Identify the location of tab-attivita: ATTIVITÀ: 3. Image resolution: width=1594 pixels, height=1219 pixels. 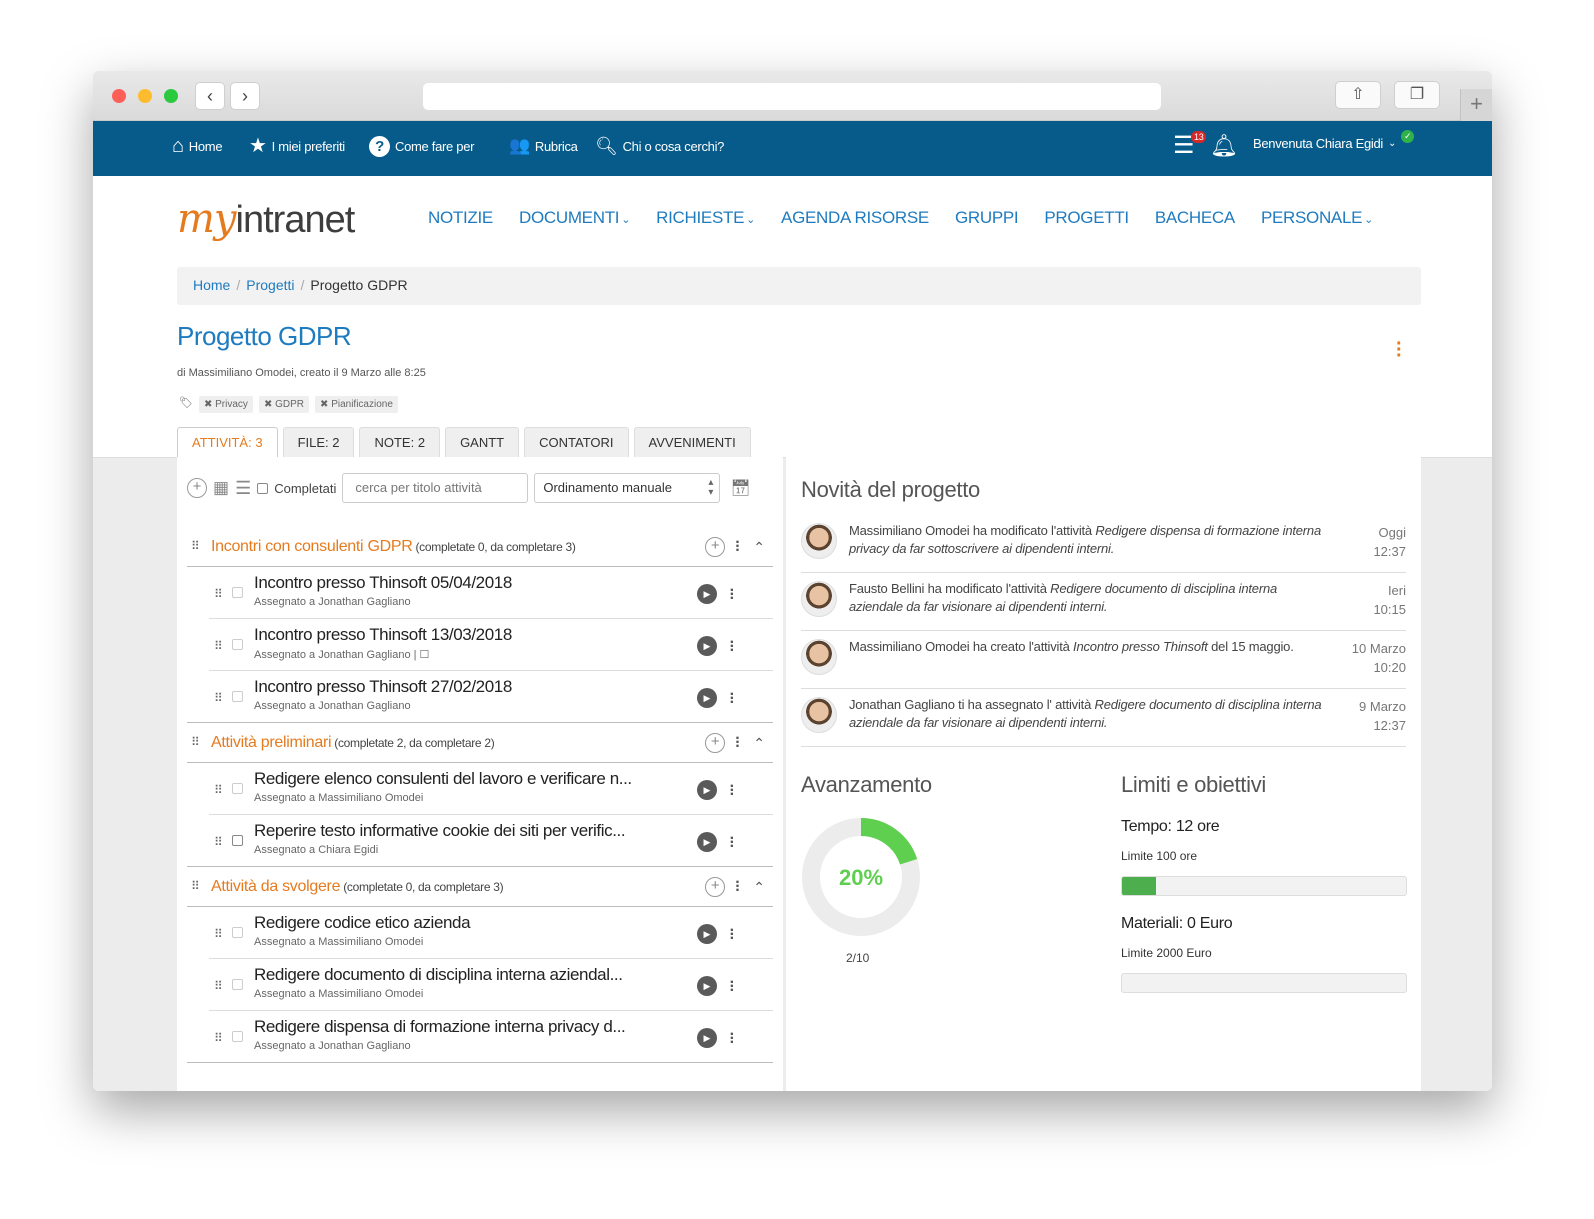
(227, 442).